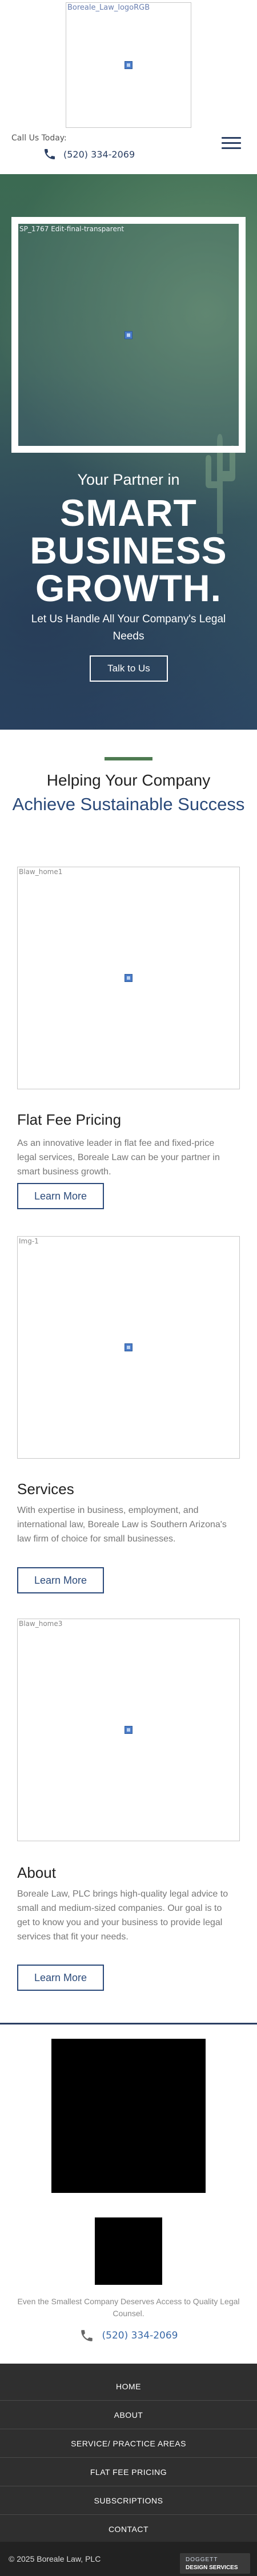 The image size is (257, 2576). What do you see at coordinates (41, 872) in the screenshot?
I see `flat-fee-image-alt-text: Blaw_home1` at bounding box center [41, 872].